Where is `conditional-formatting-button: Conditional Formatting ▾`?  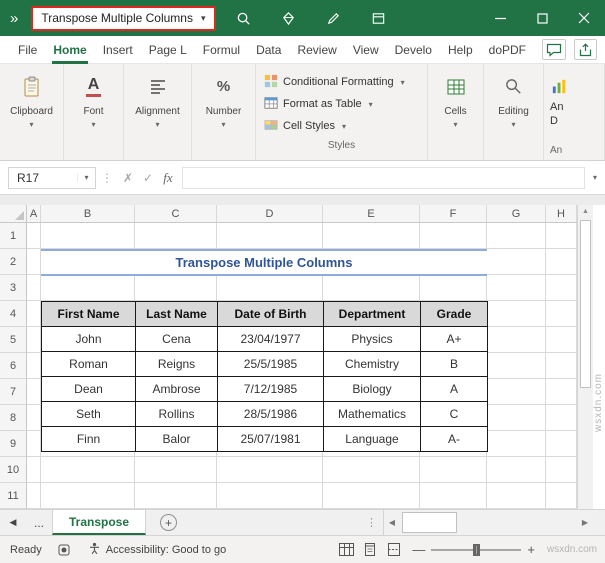
conditional-formatting-button: Conditional Formatting ▾ is located at coordinates (341, 82).